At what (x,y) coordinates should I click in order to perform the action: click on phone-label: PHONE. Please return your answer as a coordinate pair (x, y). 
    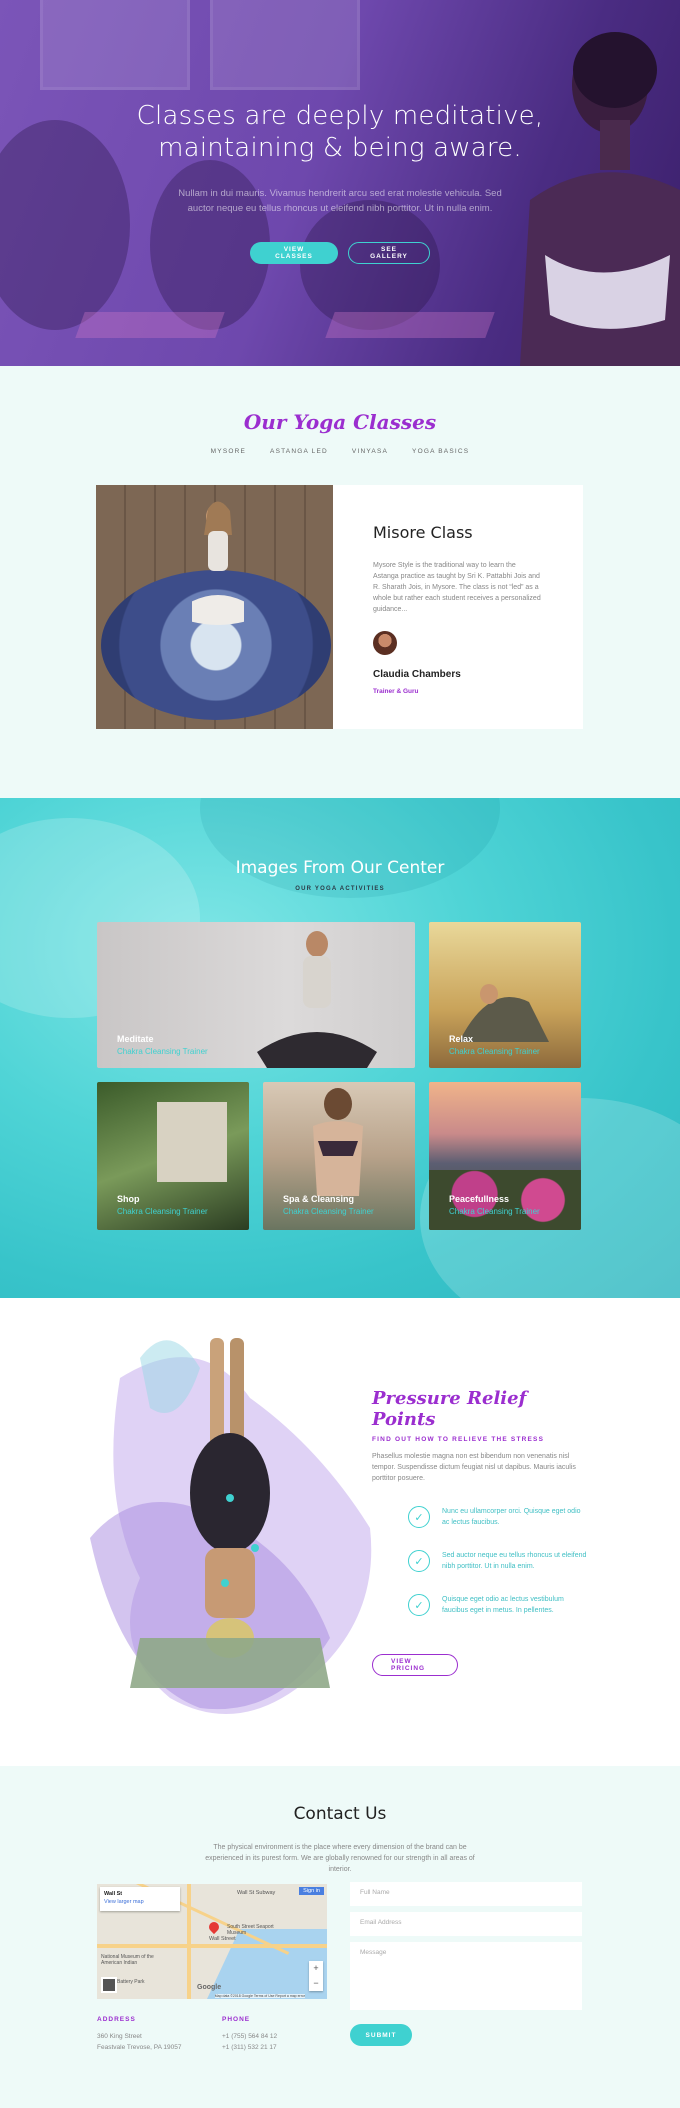
    Looking at the image, I should click on (236, 2019).